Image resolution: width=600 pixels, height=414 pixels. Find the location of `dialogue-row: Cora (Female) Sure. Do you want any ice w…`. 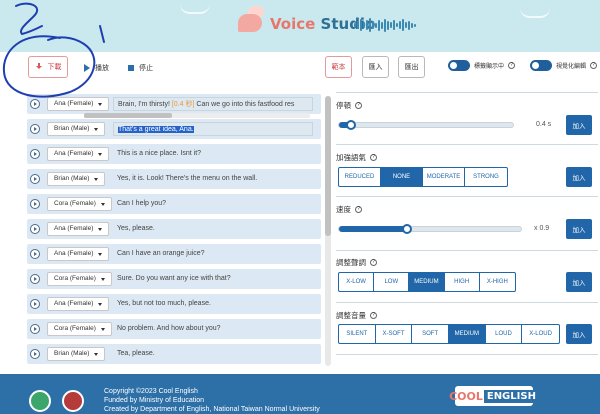

dialogue-row: Cora (Female) Sure. Do you want any ice w… is located at coordinates (174, 279).